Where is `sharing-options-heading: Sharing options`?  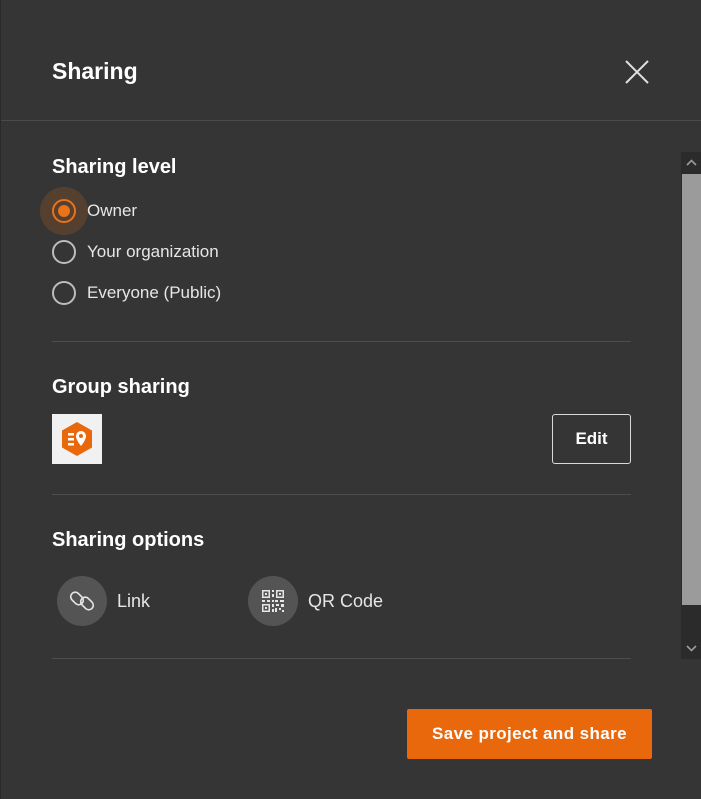
sharing-options-heading: Sharing options is located at coordinates (128, 540).